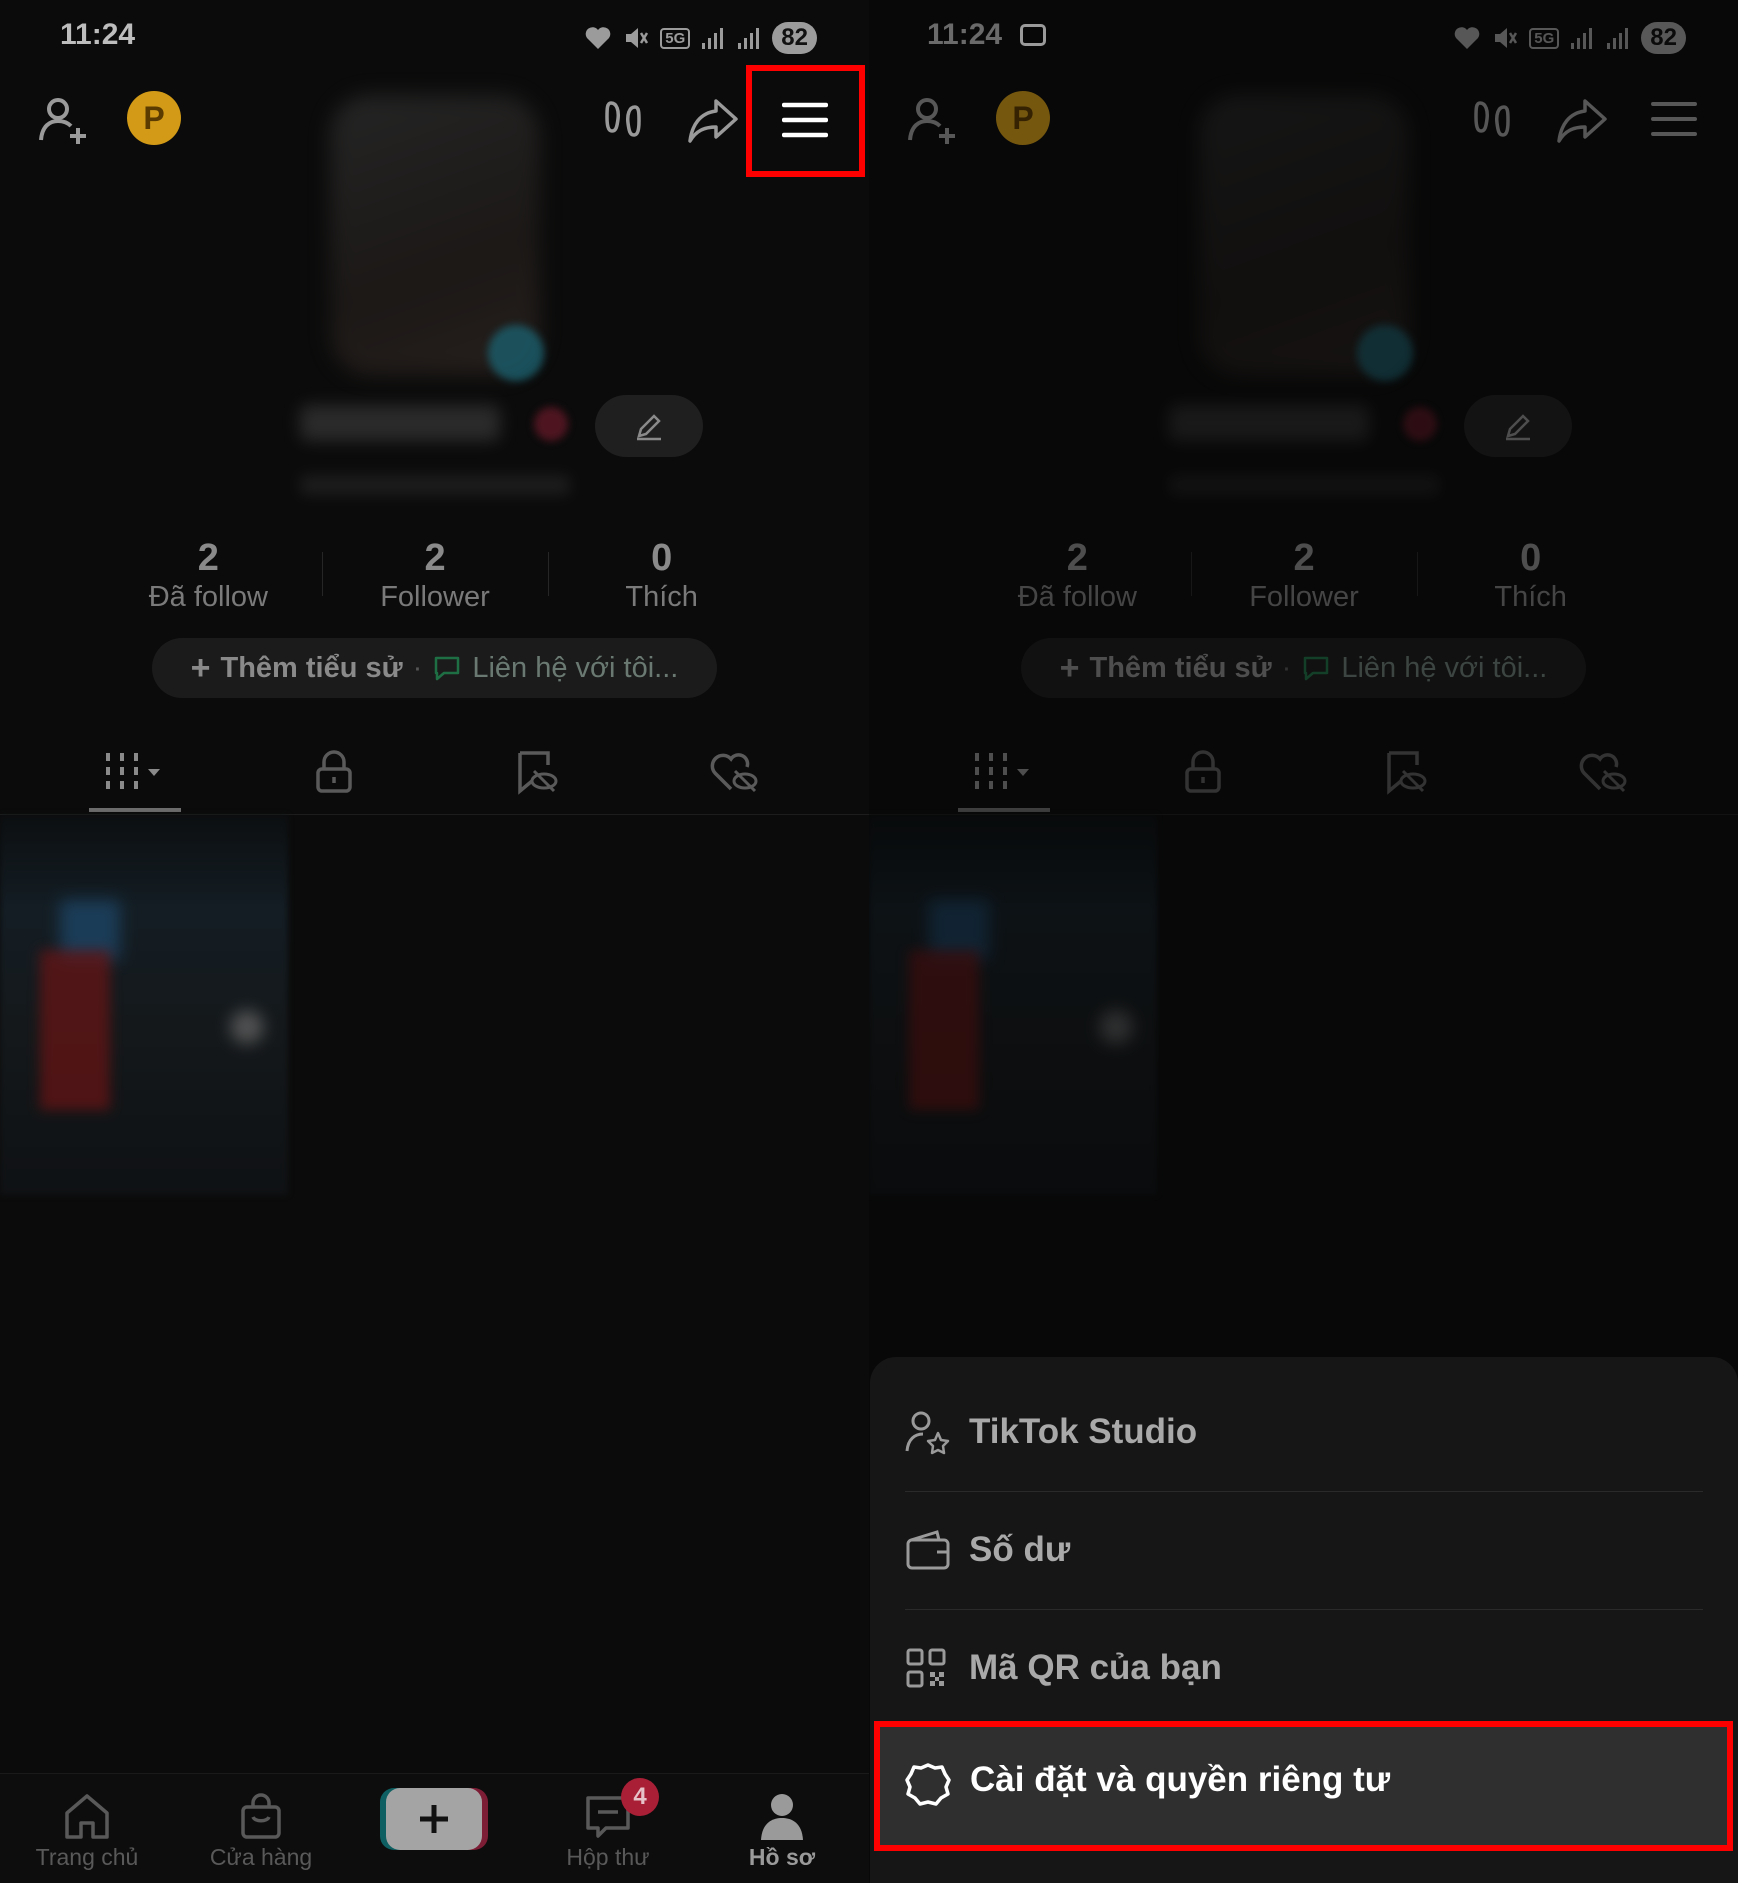 Image resolution: width=1738 pixels, height=1883 pixels. What do you see at coordinates (1020, 1549) in the screenshot?
I see `menu-item-label: Số dư` at bounding box center [1020, 1549].